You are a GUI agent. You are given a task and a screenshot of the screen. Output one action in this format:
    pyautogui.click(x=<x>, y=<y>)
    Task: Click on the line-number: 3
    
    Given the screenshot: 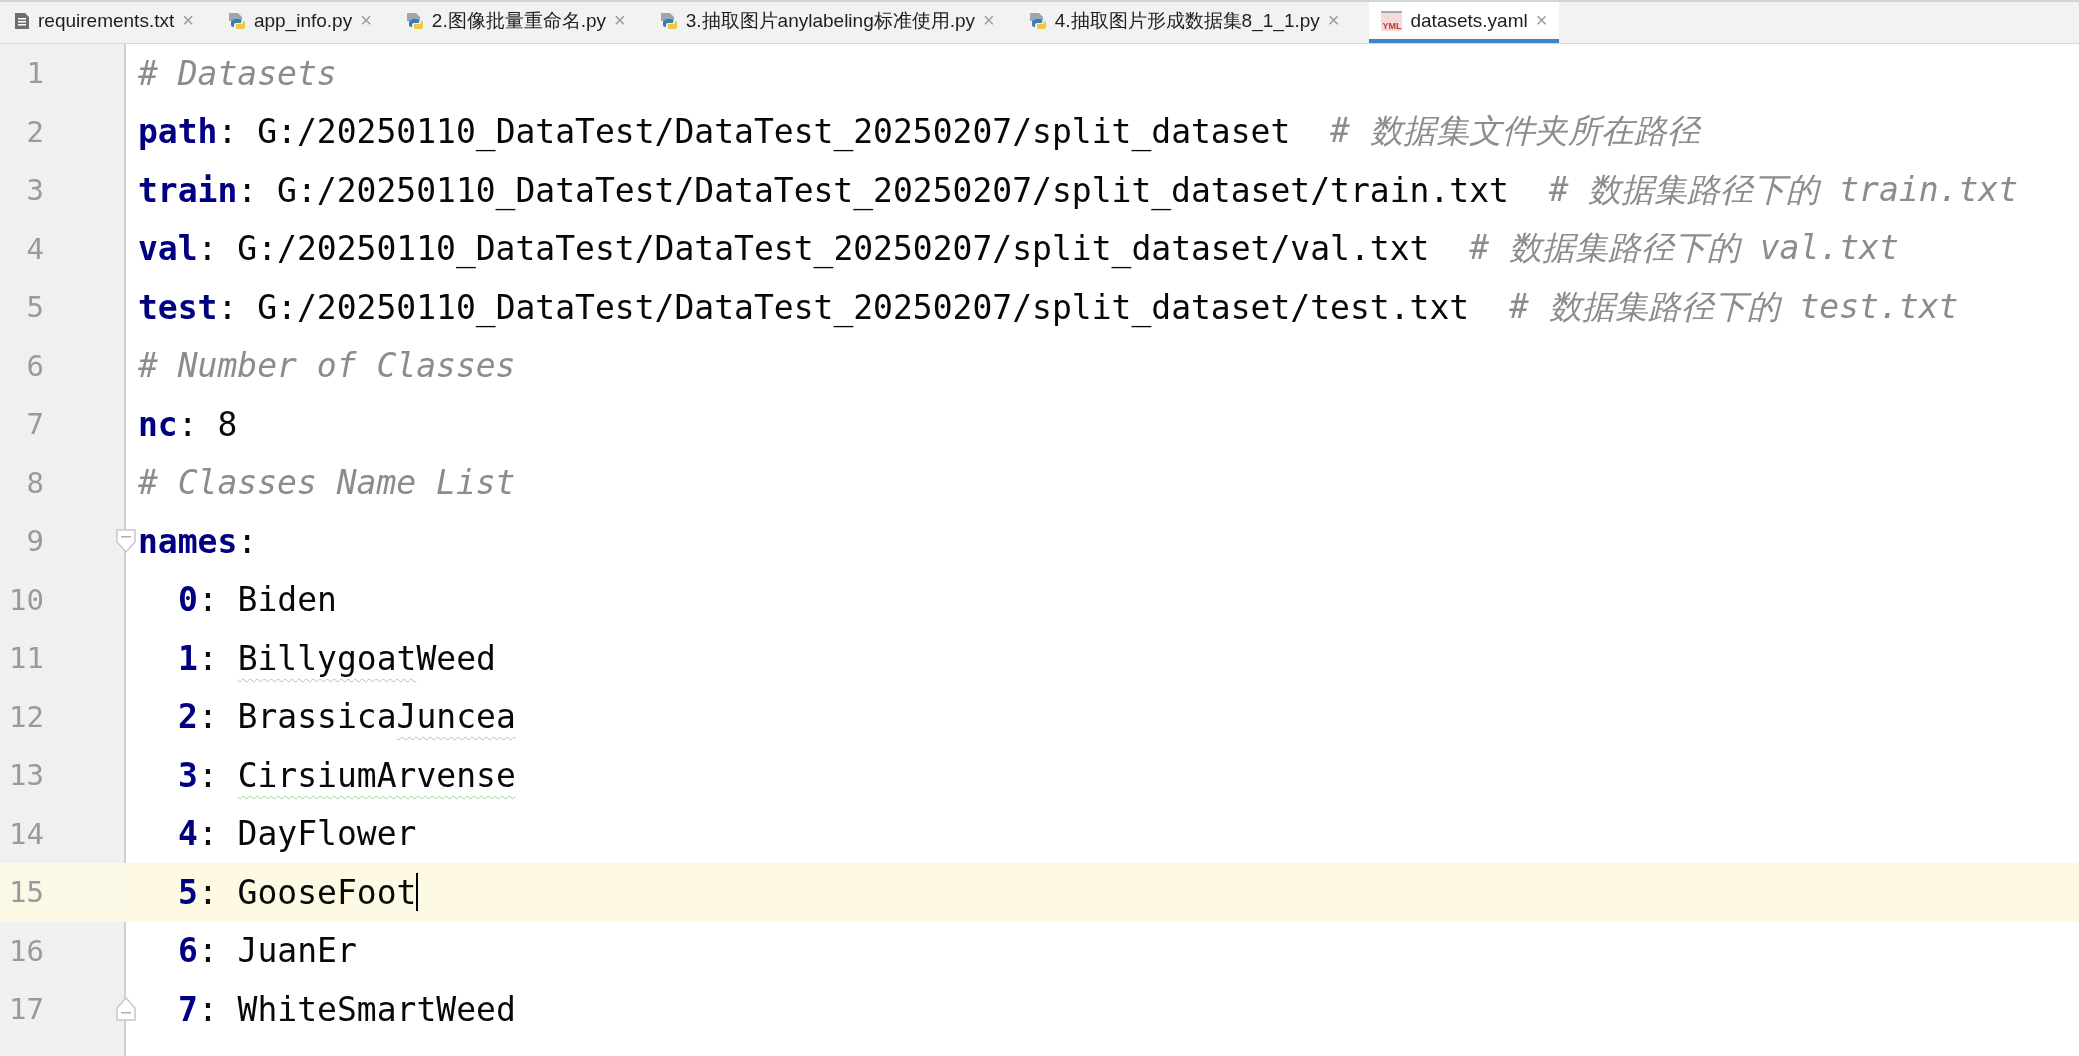 What is the action you would take?
    pyautogui.click(x=34, y=190)
    